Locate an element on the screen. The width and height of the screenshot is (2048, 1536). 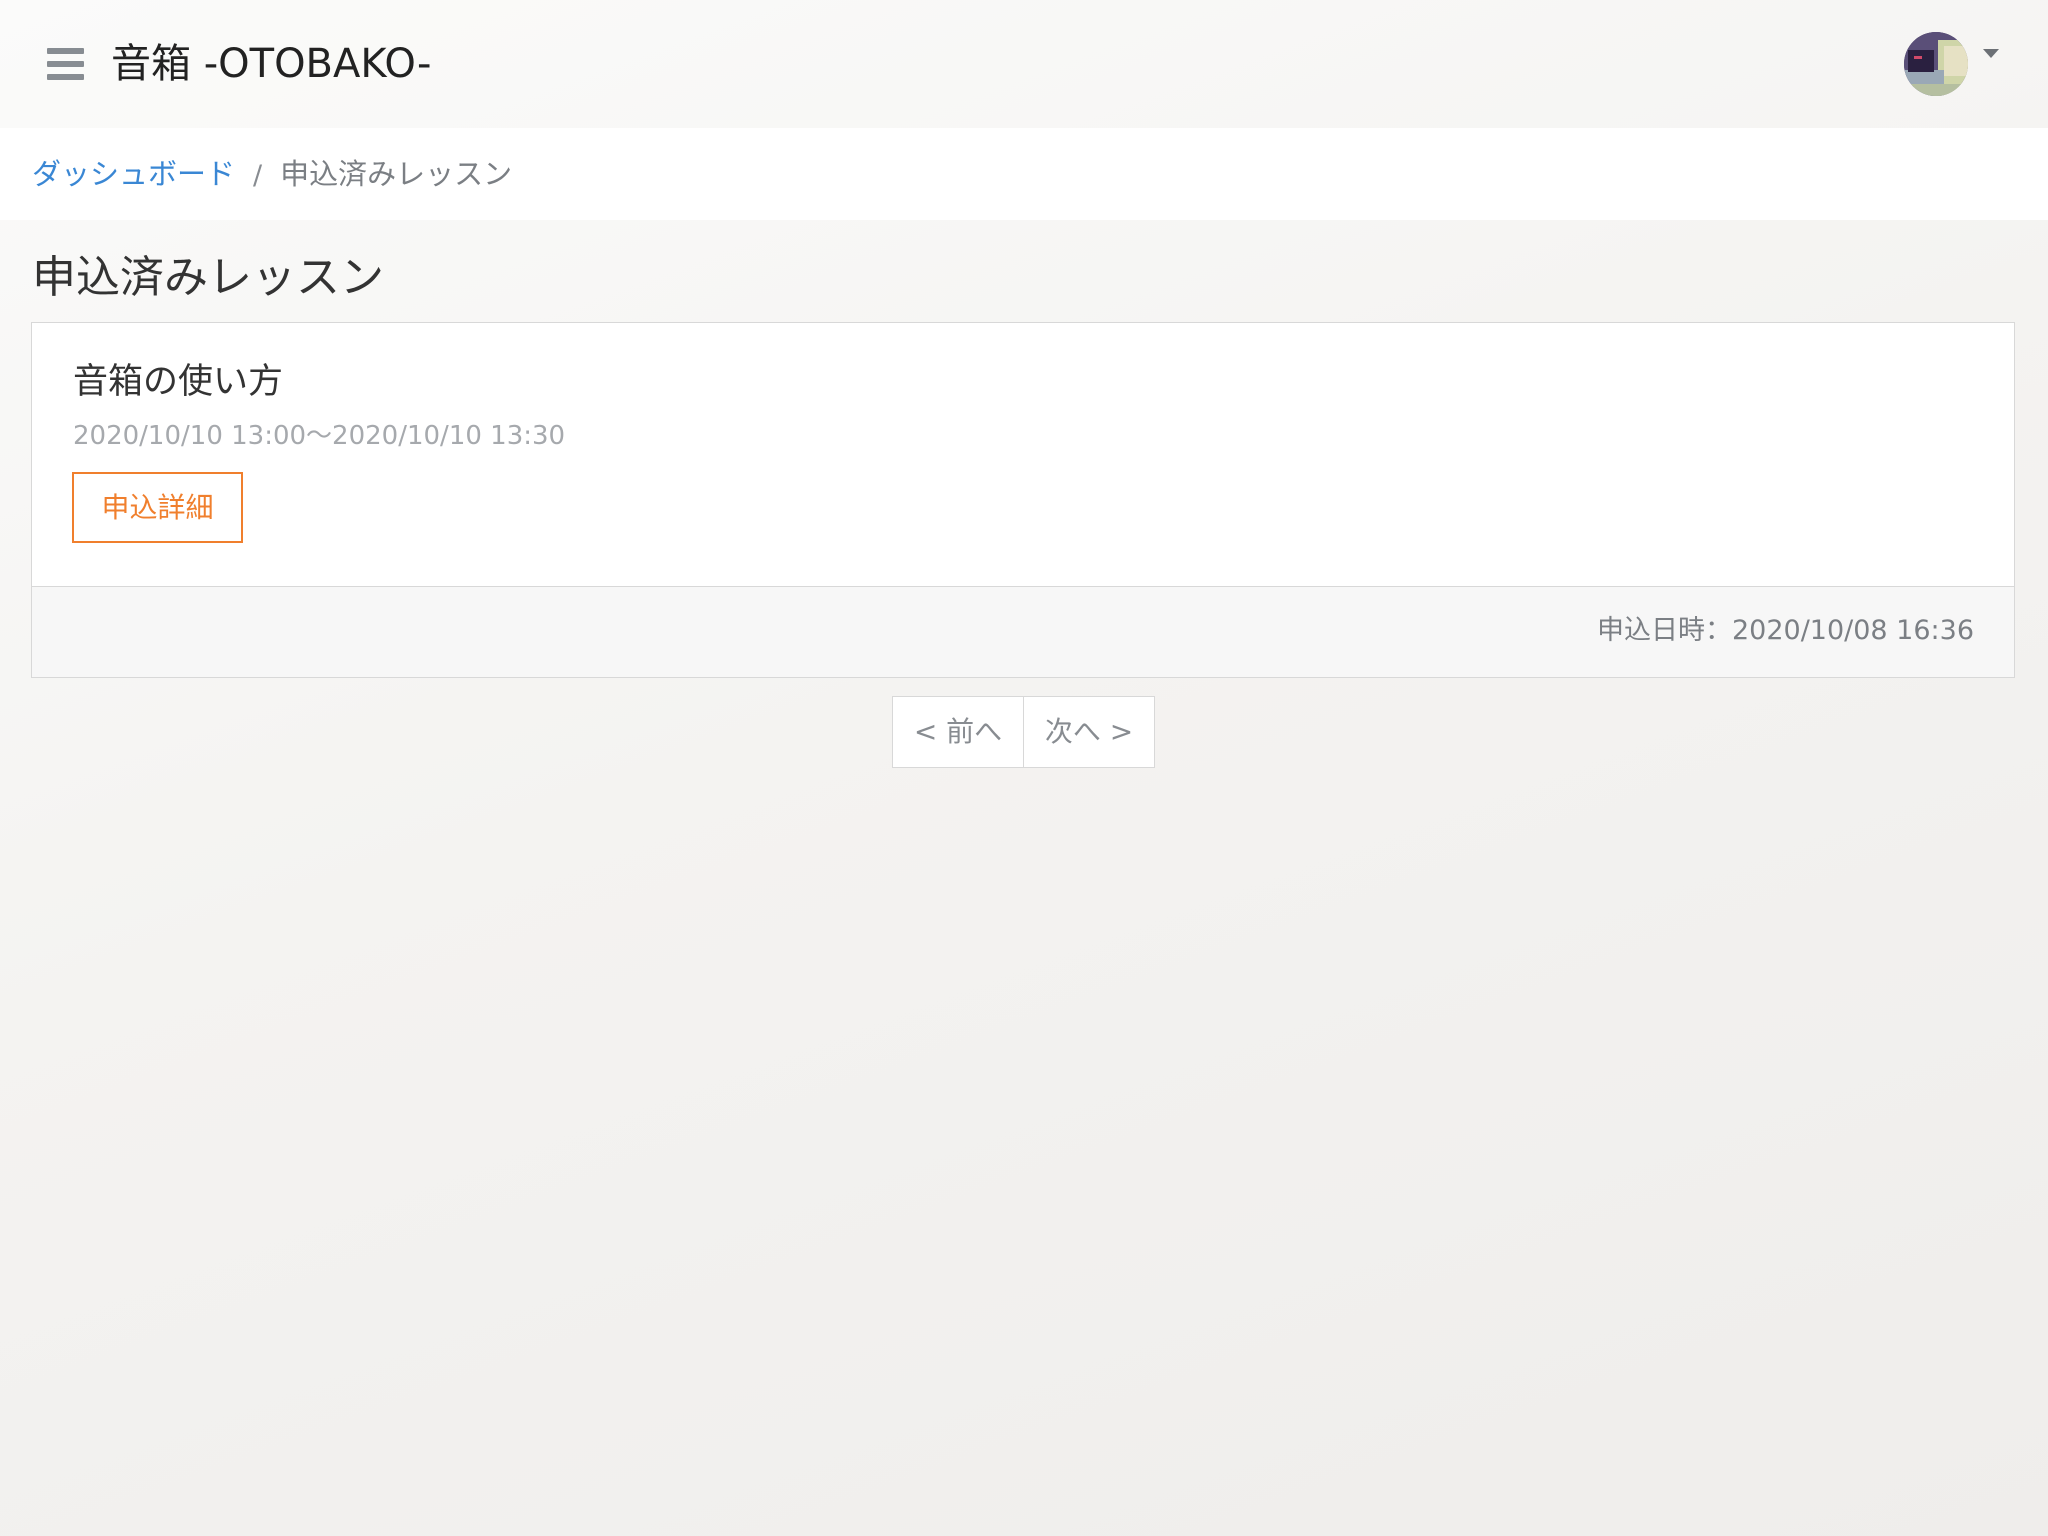
page-title: 申込済みレッスン is located at coordinates (208, 277).